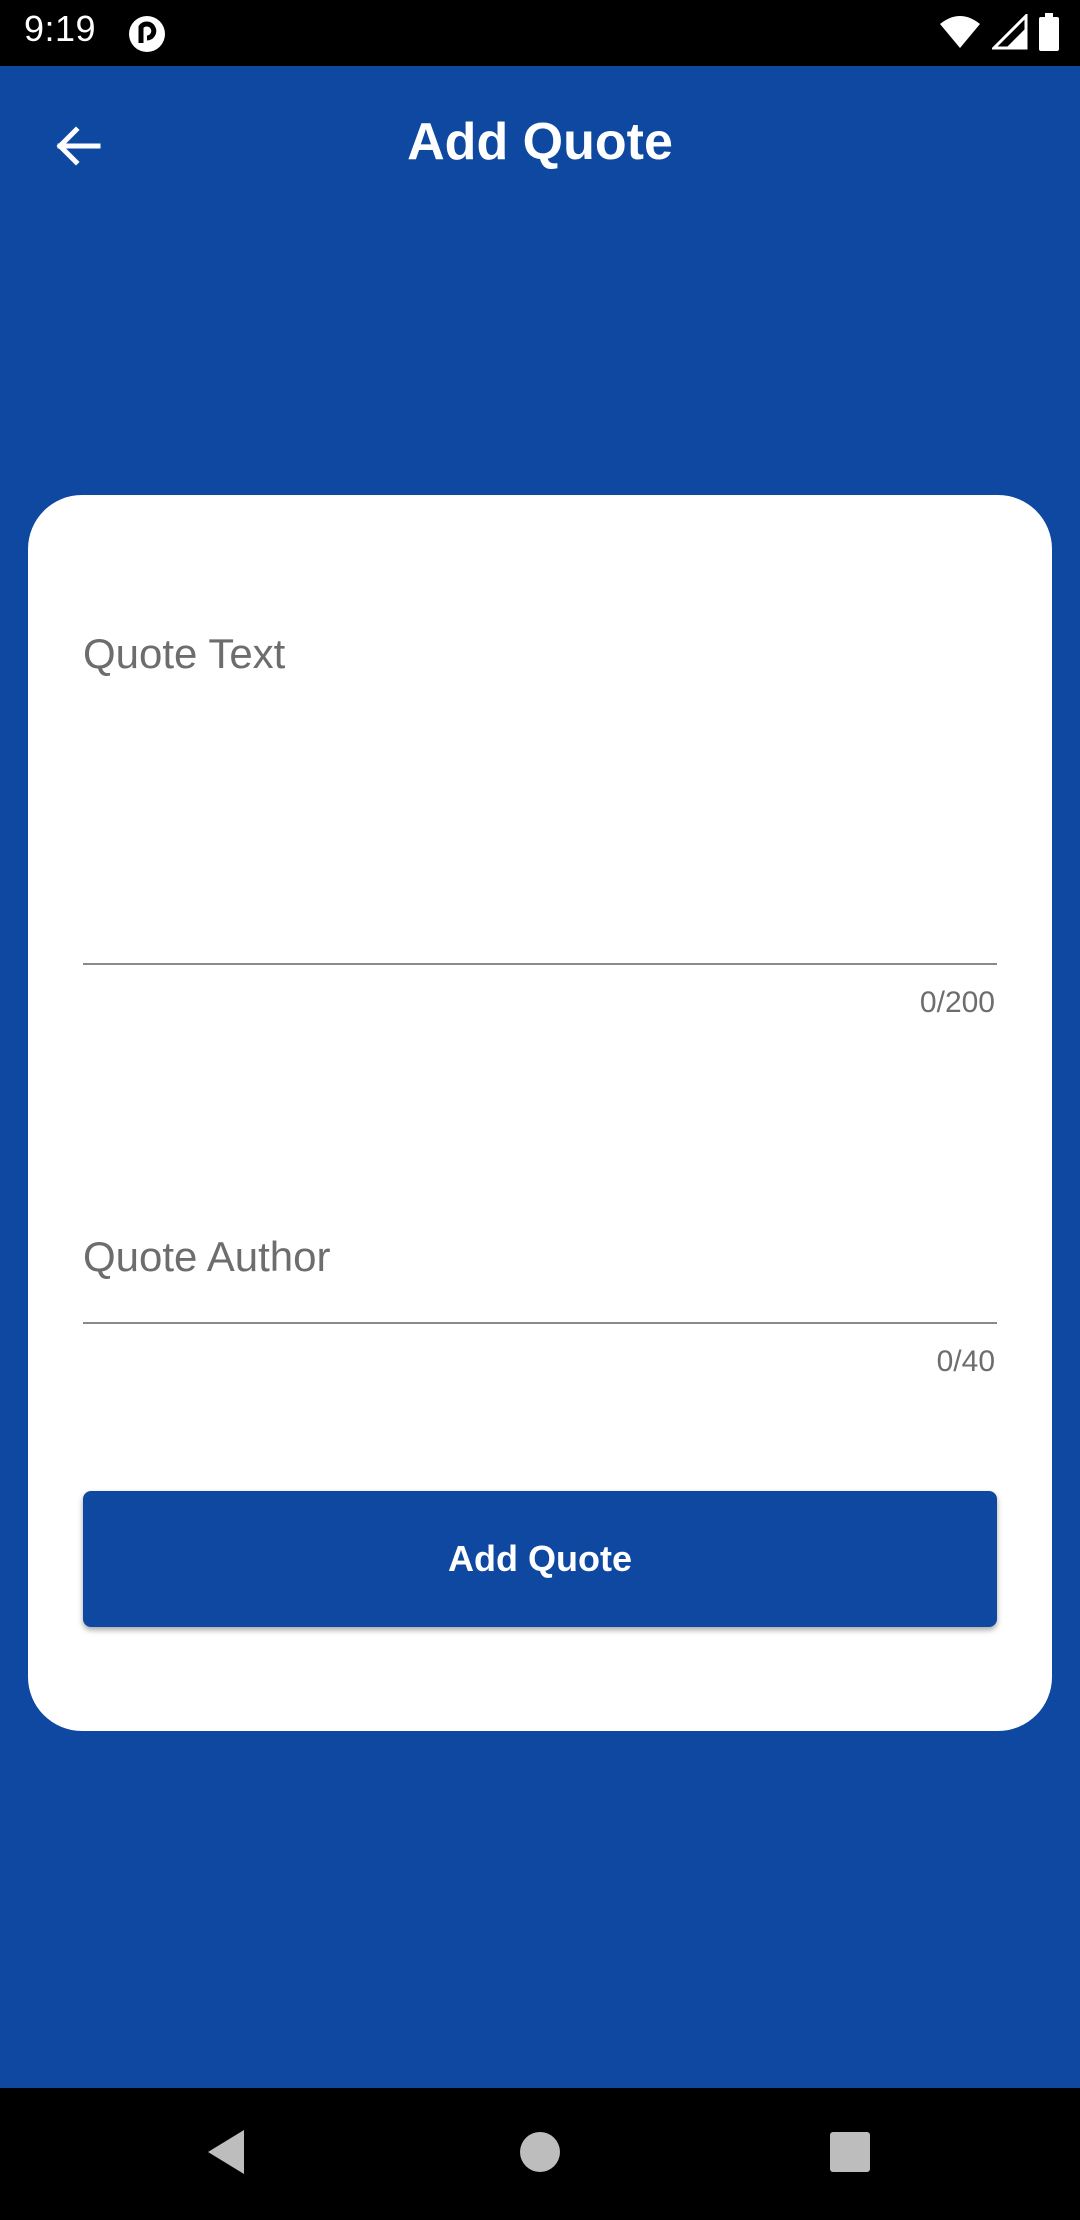 The height and width of the screenshot is (2220, 1080). I want to click on battery-icon, so click(1049, 34).